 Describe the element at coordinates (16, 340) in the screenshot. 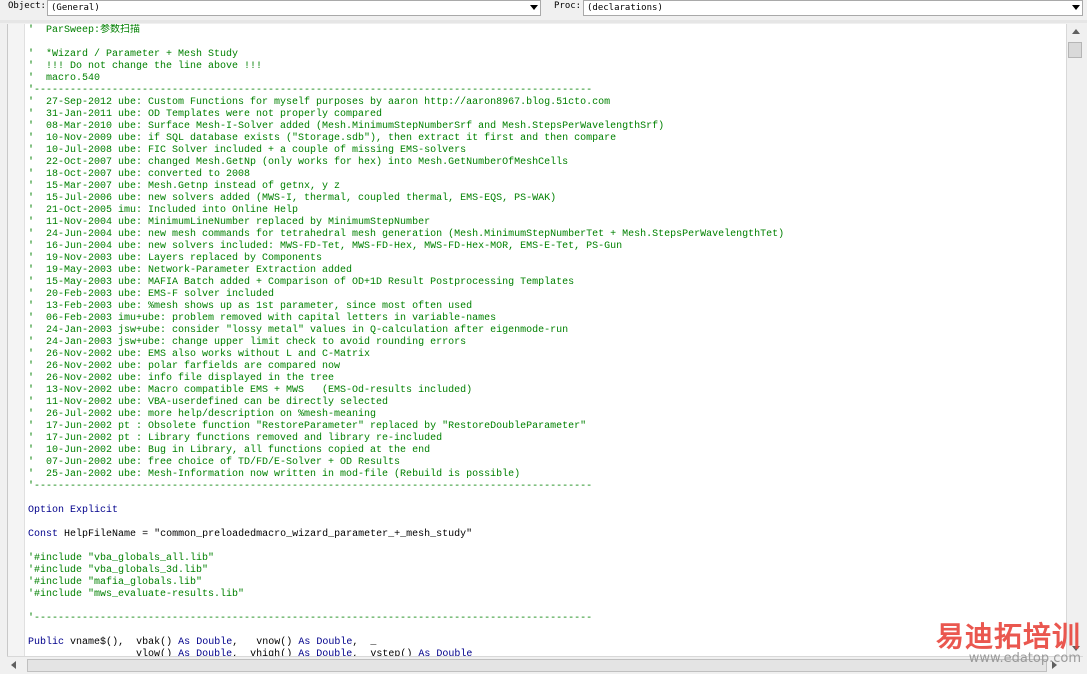

I see `editor-margin` at that location.